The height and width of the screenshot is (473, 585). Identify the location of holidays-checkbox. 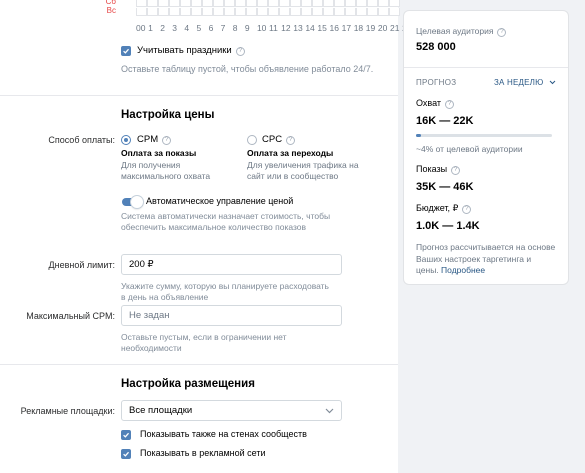
(126, 51).